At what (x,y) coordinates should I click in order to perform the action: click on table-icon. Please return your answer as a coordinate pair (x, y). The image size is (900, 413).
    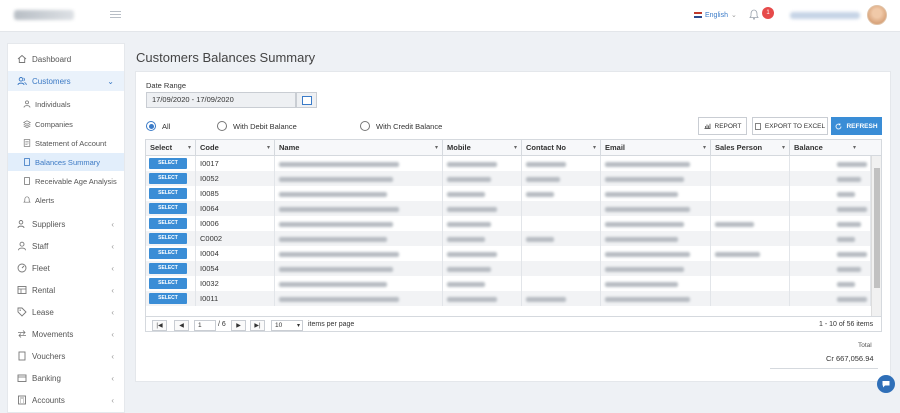
    Looking at the image, I should click on (22, 290).